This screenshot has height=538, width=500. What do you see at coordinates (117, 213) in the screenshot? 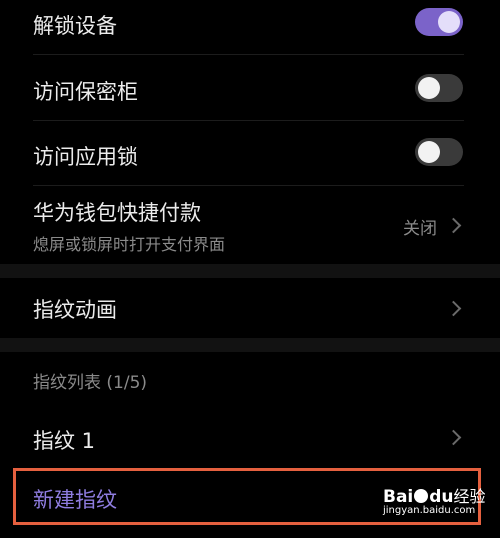
I see `huawei-wallet-label: 华为钱包快捷付款` at bounding box center [117, 213].